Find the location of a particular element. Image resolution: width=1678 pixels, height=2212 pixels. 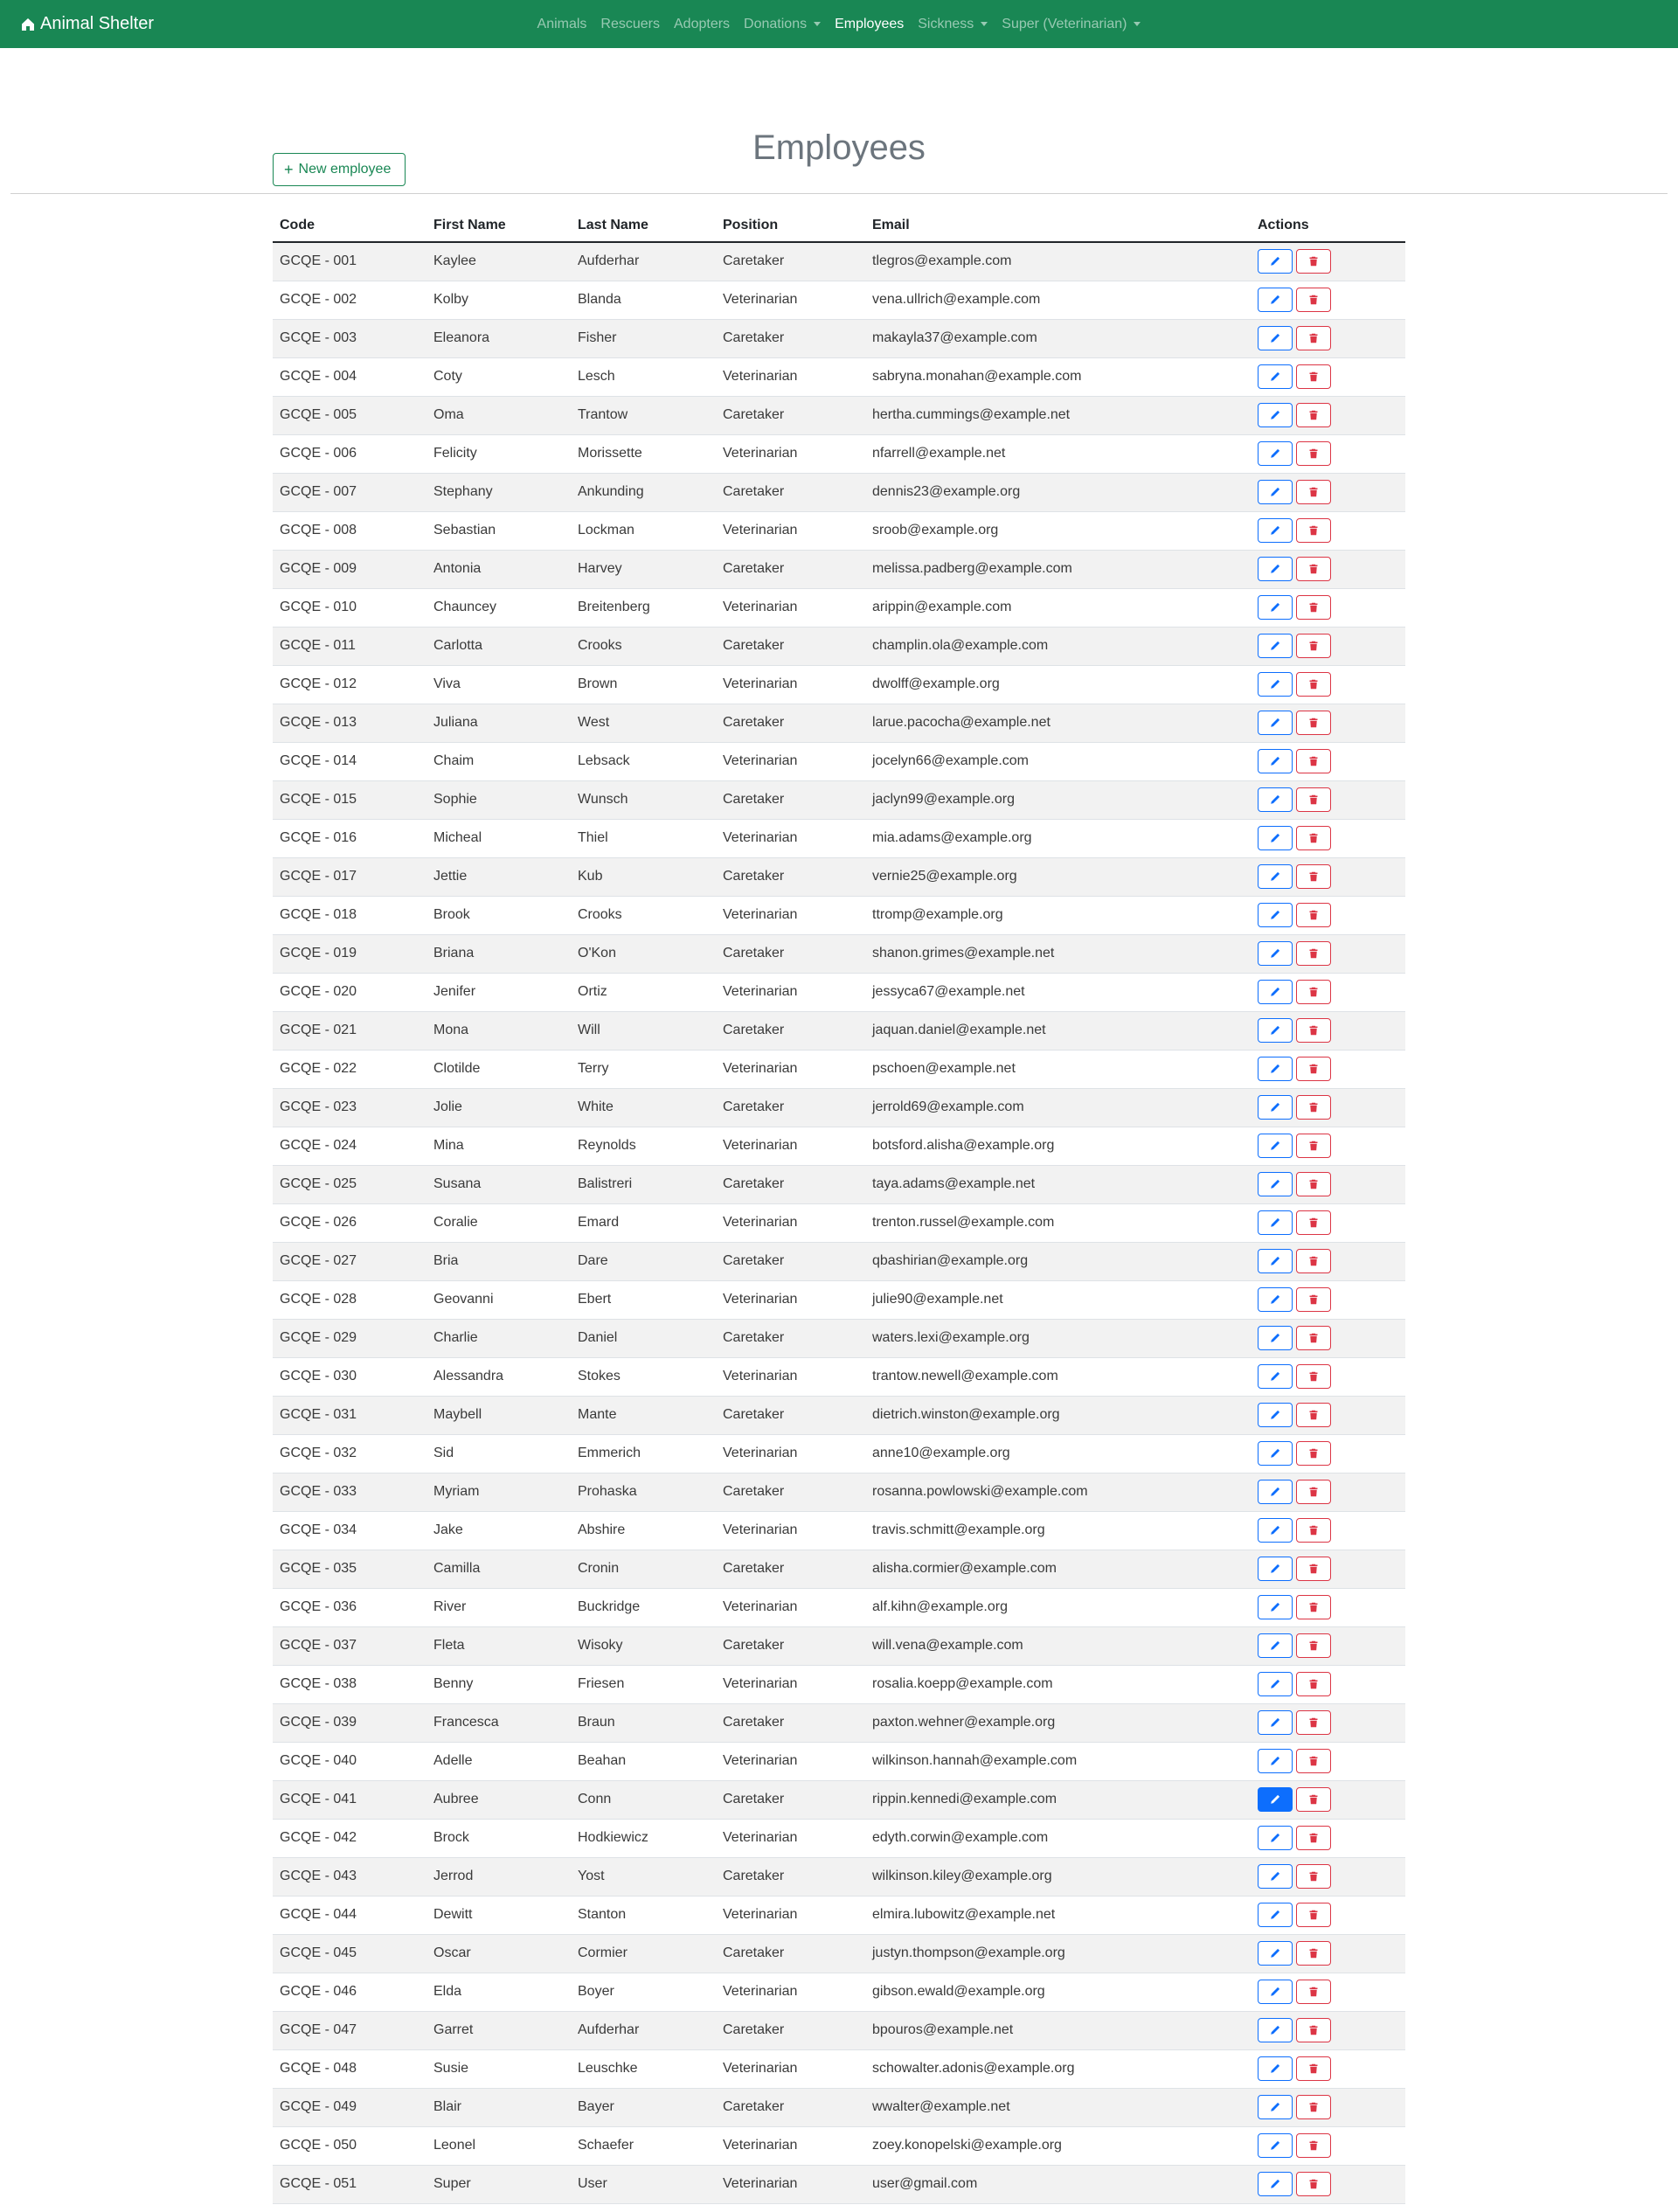

nav-item-animals: Animals is located at coordinates (562, 24).